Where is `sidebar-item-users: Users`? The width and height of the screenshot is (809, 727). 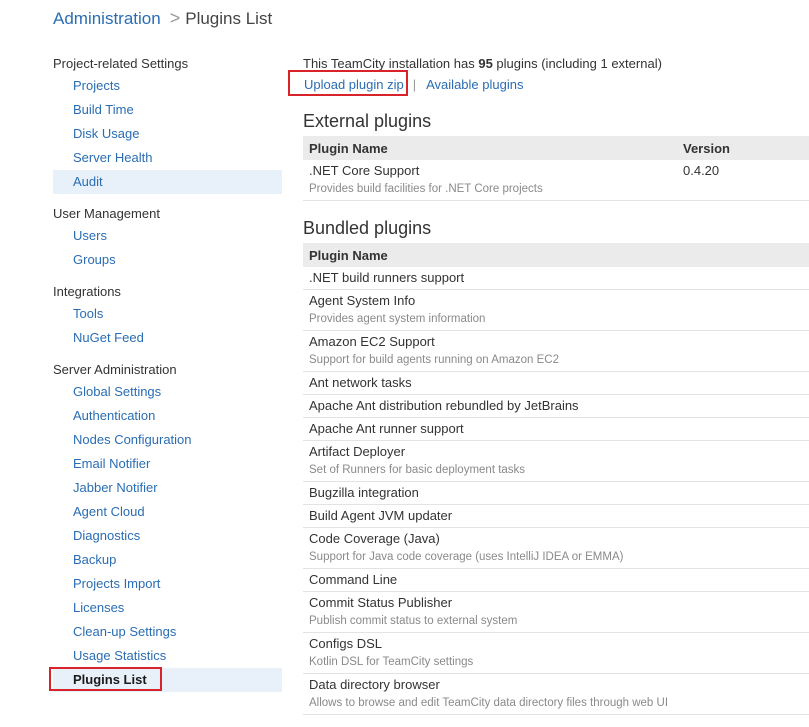
sidebar-item-users: Users is located at coordinates (167, 236).